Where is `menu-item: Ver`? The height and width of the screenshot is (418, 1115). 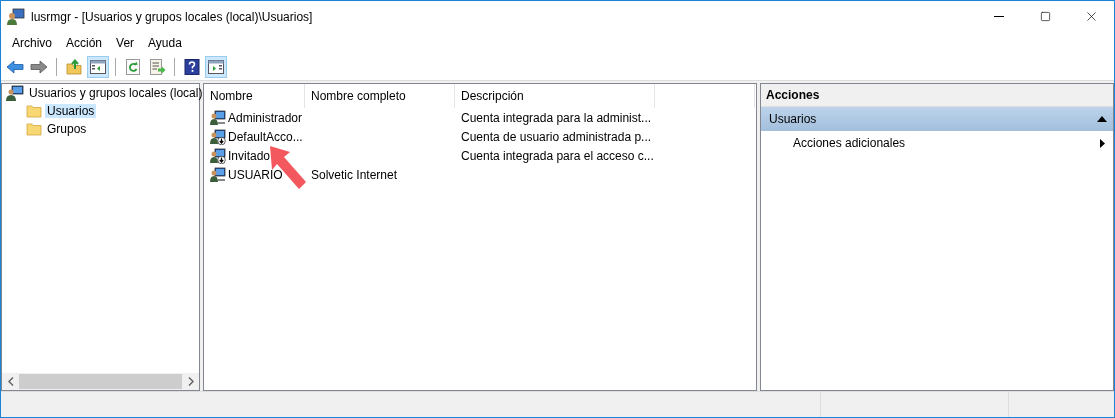 menu-item: Ver is located at coordinates (125, 43).